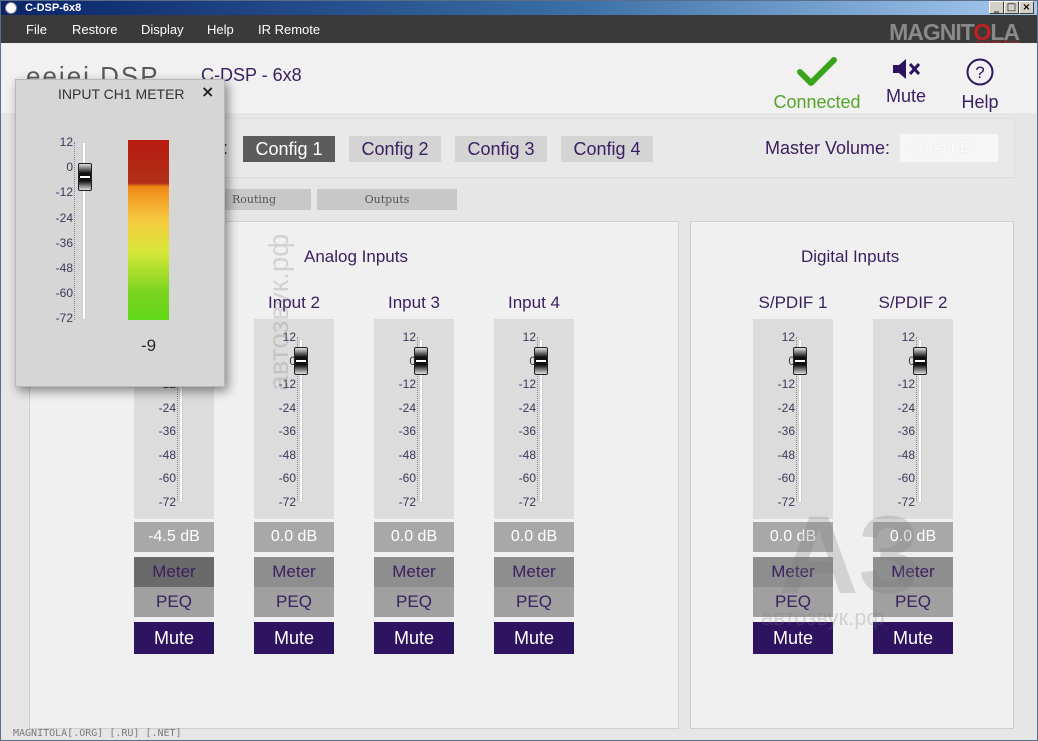 Image resolution: width=1038 pixels, height=741 pixels. Describe the element at coordinates (817, 102) in the screenshot. I see `connected-label: Connected` at that location.